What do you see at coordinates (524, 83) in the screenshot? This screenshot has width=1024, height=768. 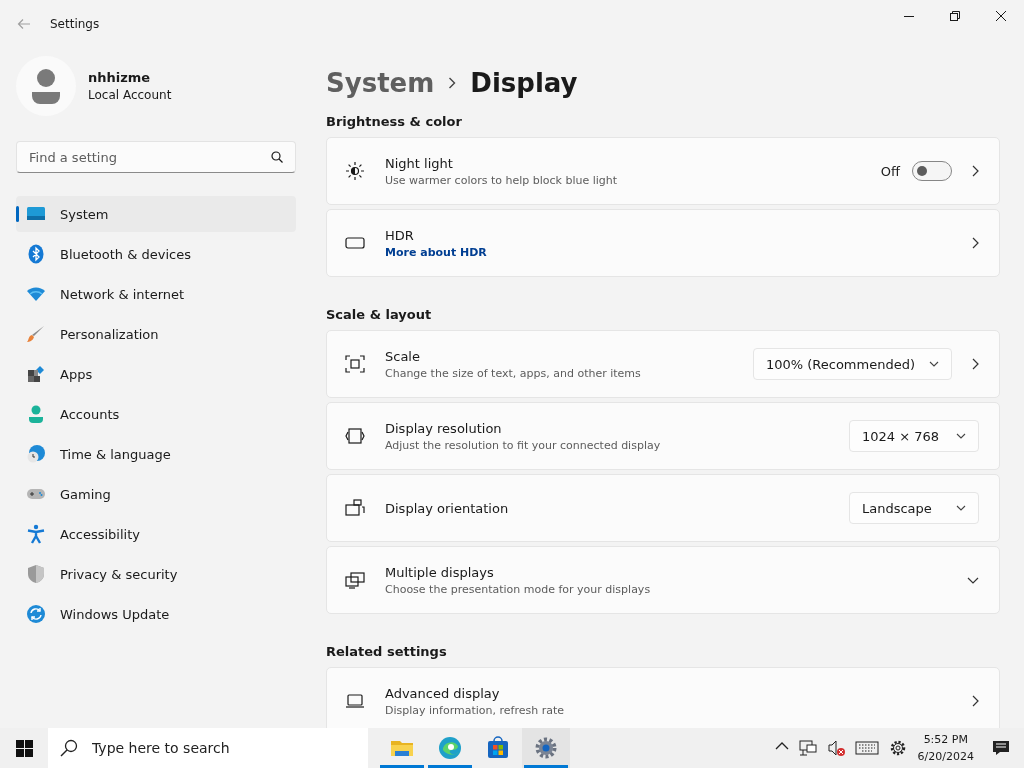 I see `page-title: Display` at bounding box center [524, 83].